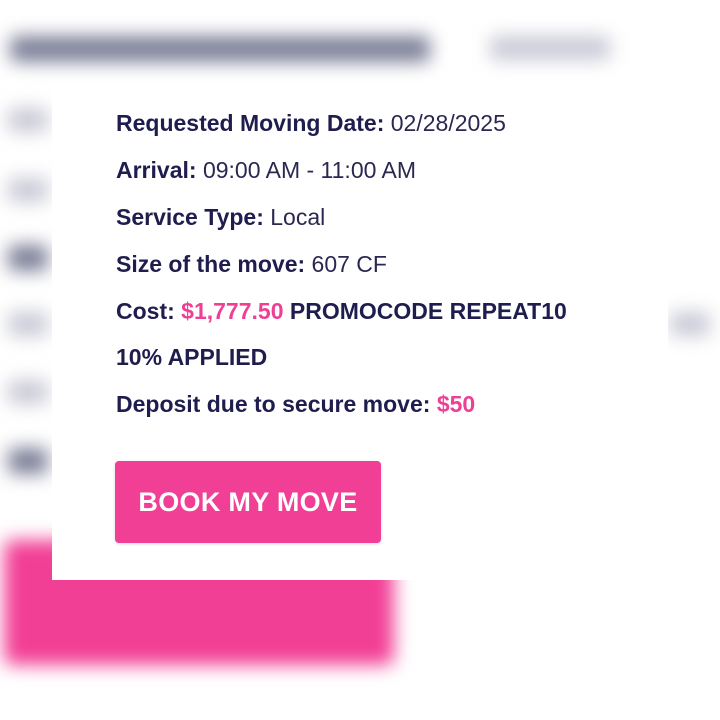 The height and width of the screenshot is (720, 720). What do you see at coordinates (309, 170) in the screenshot?
I see `arrival-value: 09:00 AM - 11:00 AM` at bounding box center [309, 170].